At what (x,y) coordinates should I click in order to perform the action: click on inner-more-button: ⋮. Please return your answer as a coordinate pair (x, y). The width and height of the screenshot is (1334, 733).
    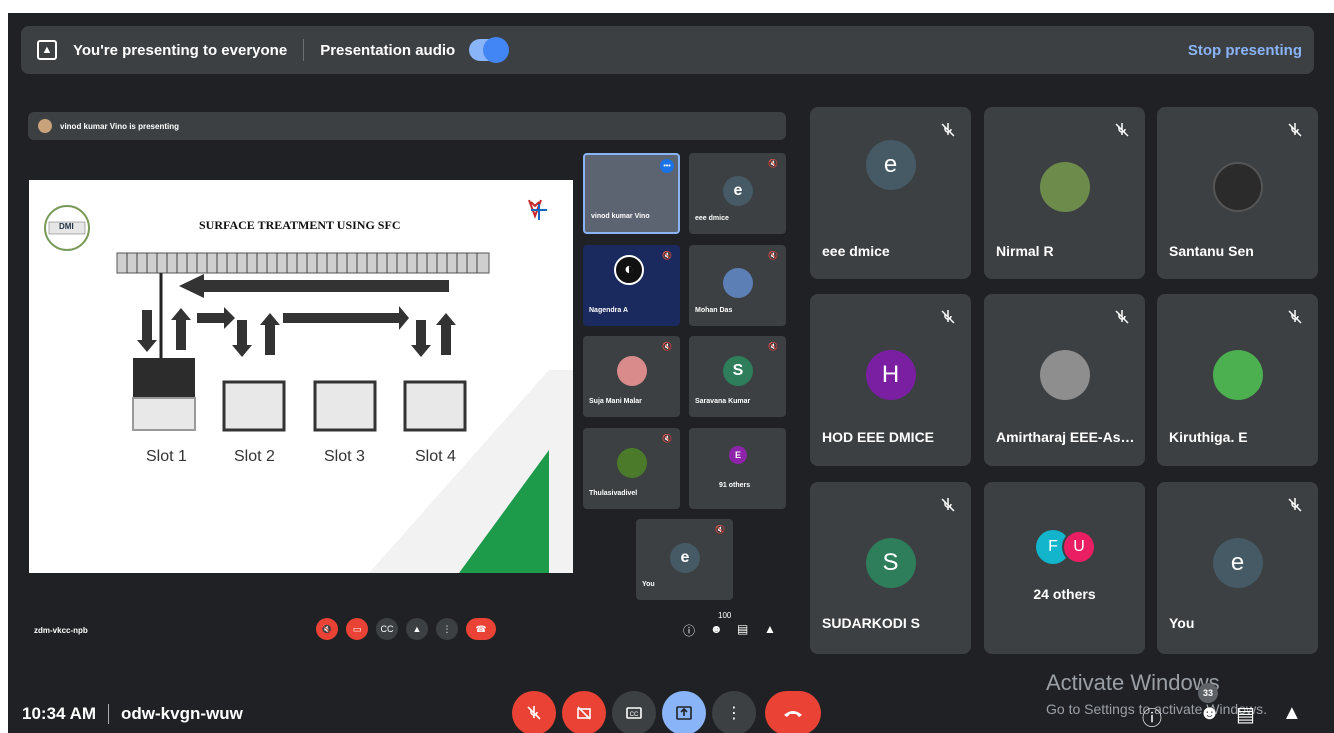
    Looking at the image, I should click on (447, 629).